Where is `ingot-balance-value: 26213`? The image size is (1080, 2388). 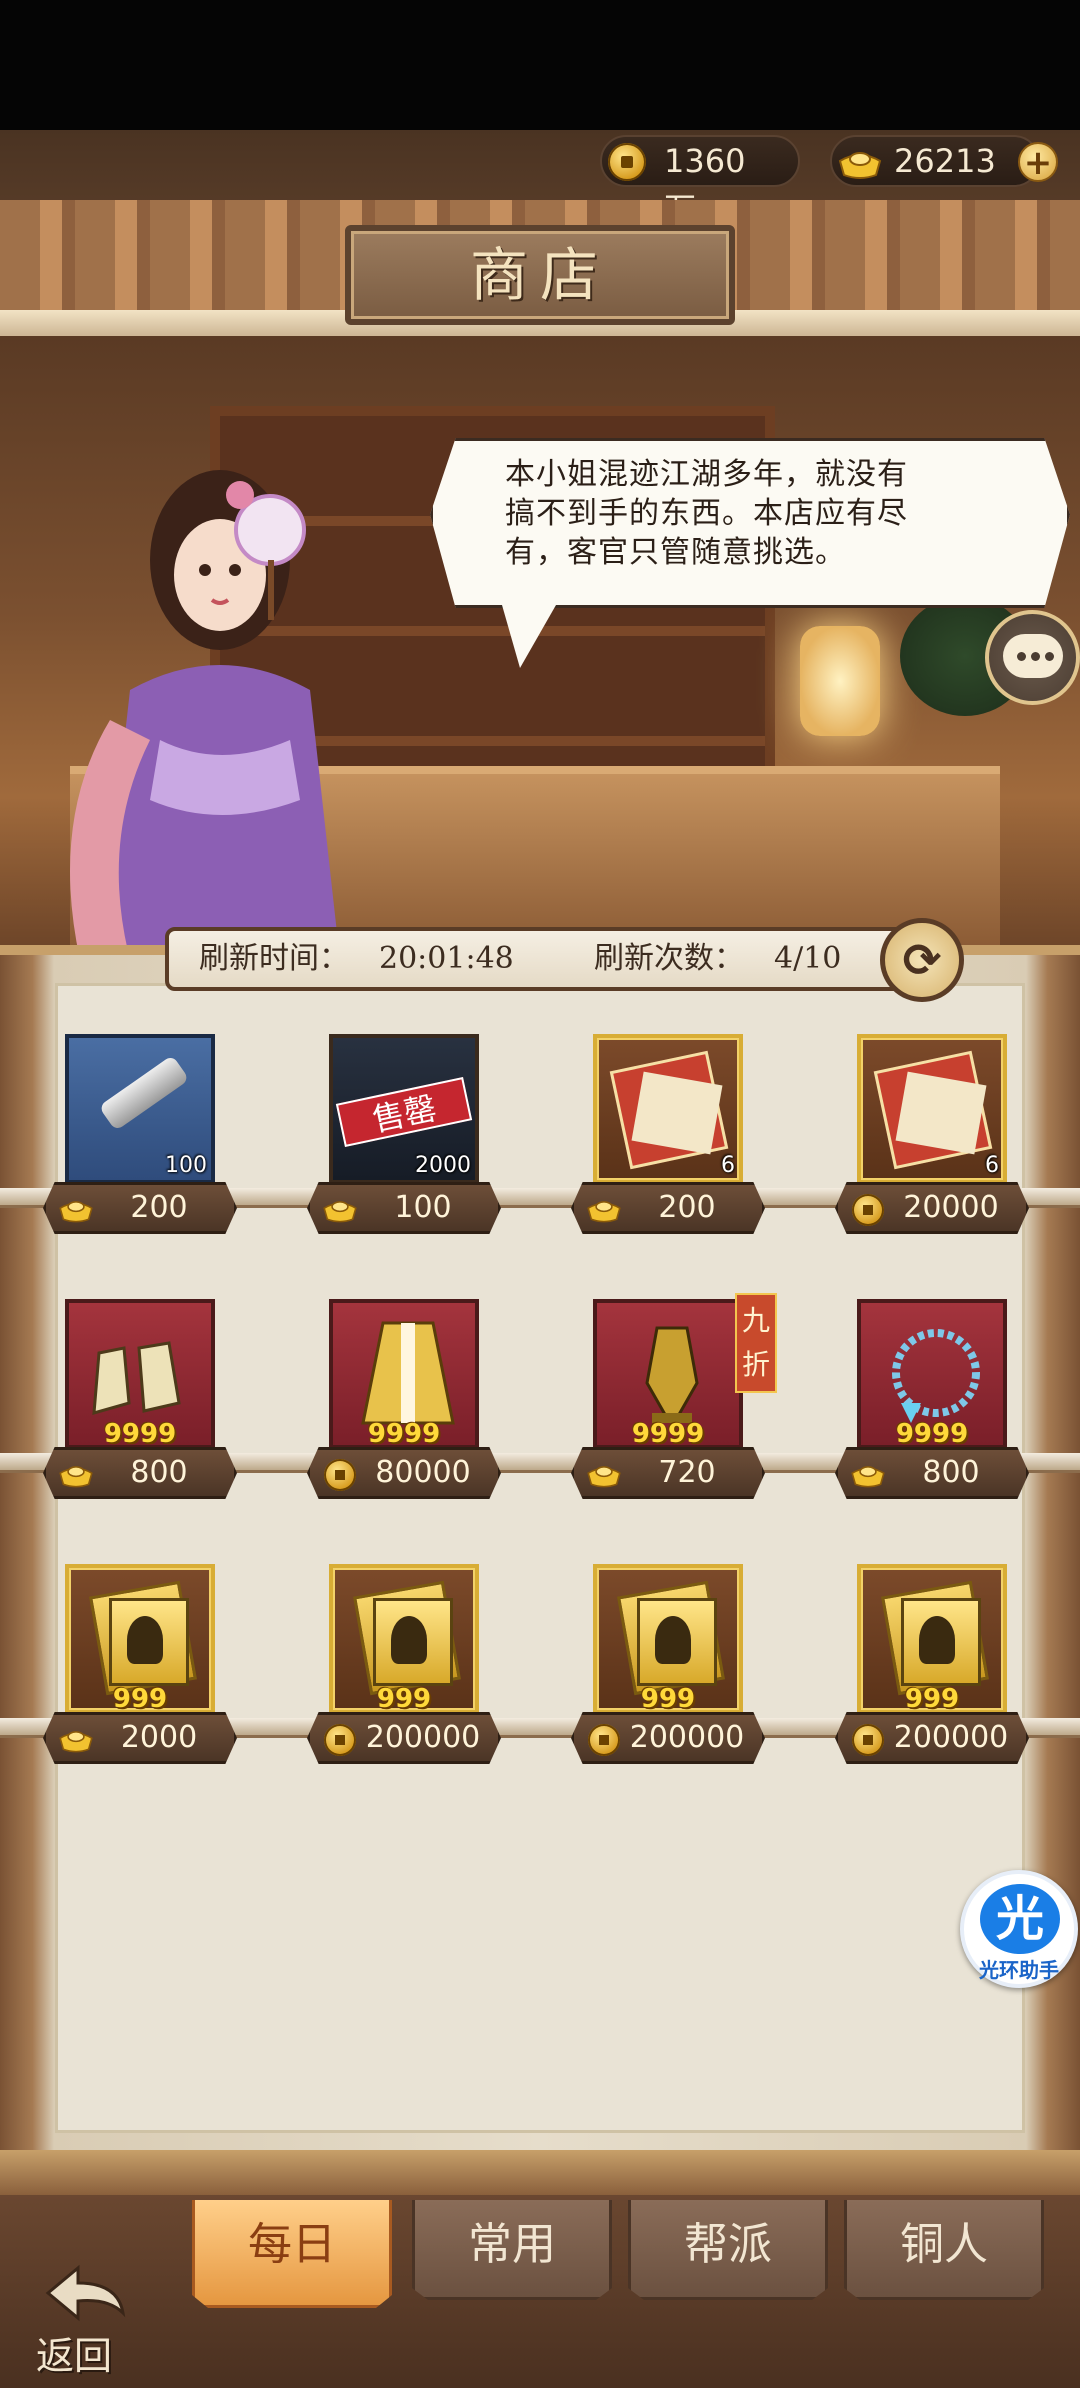 ingot-balance-value: 26213 is located at coordinates (945, 161).